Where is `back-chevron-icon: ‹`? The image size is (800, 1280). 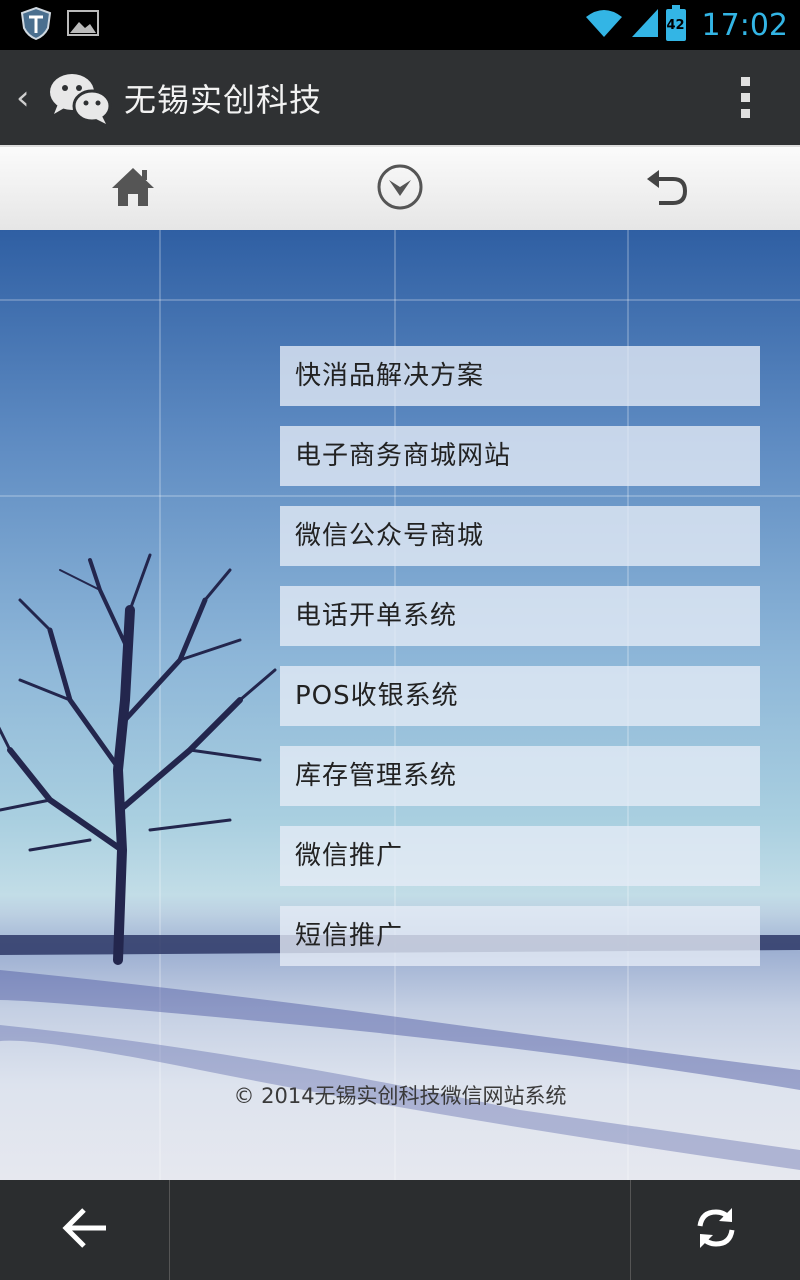 back-chevron-icon: ‹ is located at coordinates (28, 98).